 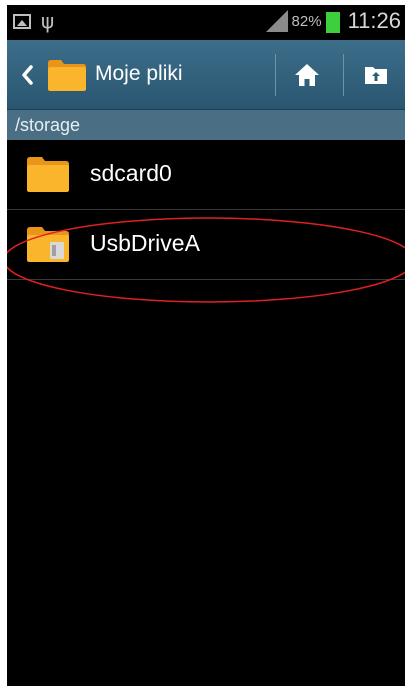 I want to click on list-item-usbdrivea: UsbDriveA, so click(x=206, y=245).